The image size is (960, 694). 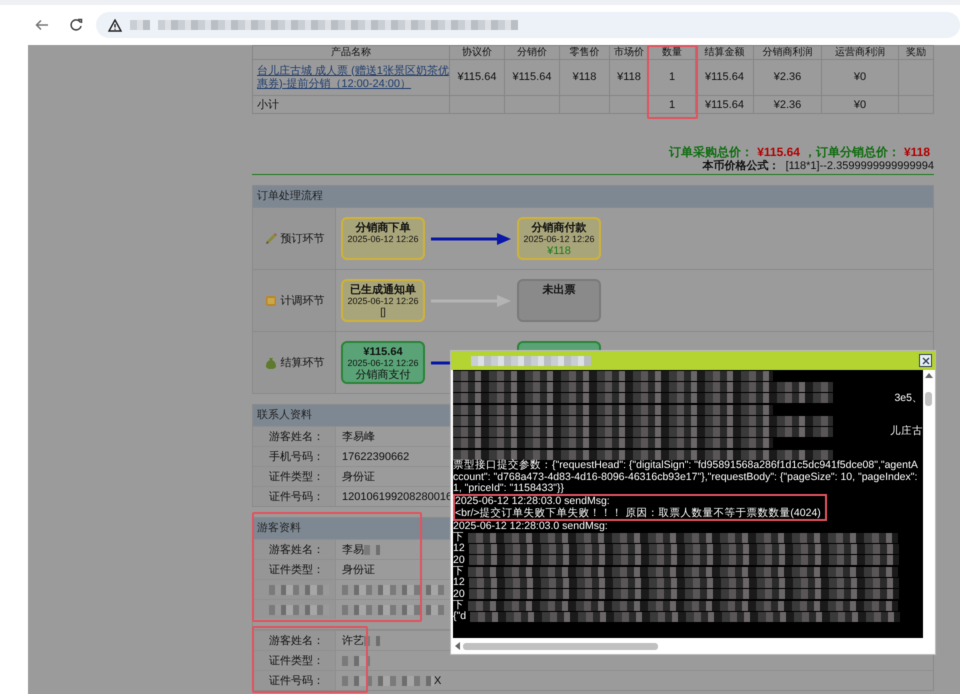 I want to click on money-bag-icon, so click(x=271, y=362).